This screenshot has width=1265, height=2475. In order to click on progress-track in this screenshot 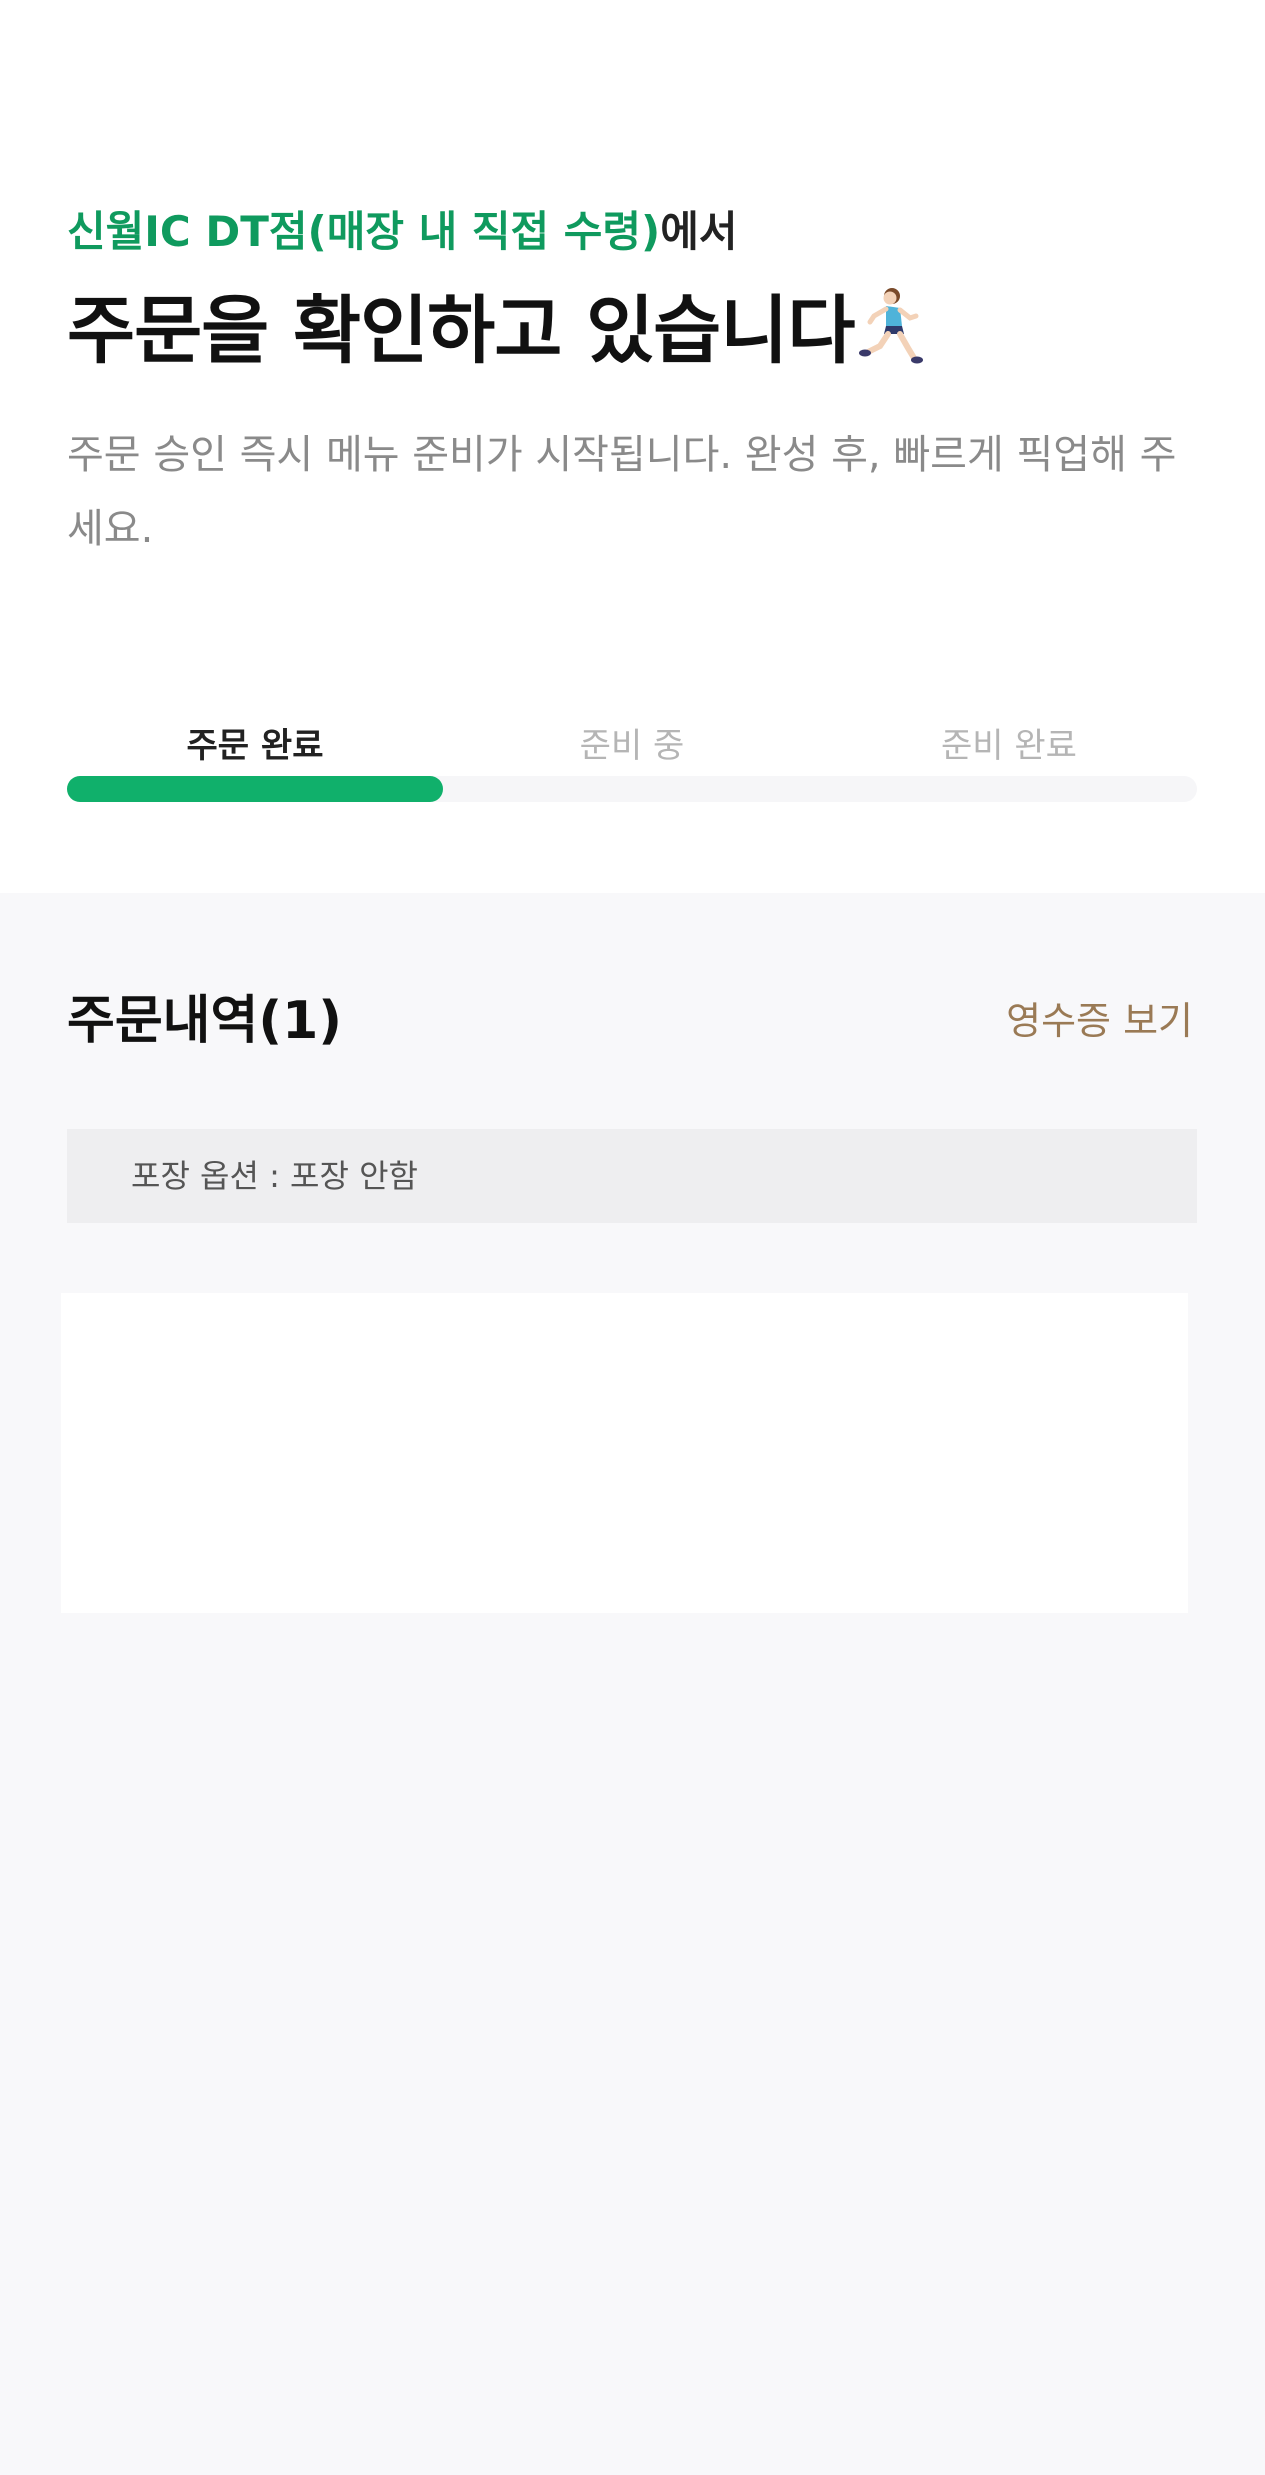, I will do `click(632, 789)`.